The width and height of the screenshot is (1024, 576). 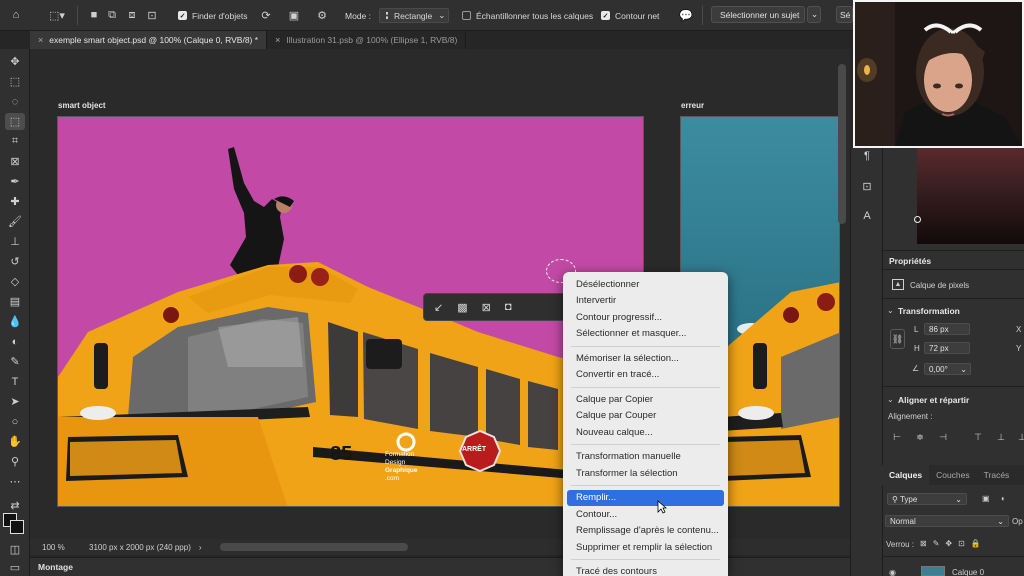 What do you see at coordinates (645, 457) in the screenshot?
I see `menu-item-free-transform: Transformation manuelle` at bounding box center [645, 457].